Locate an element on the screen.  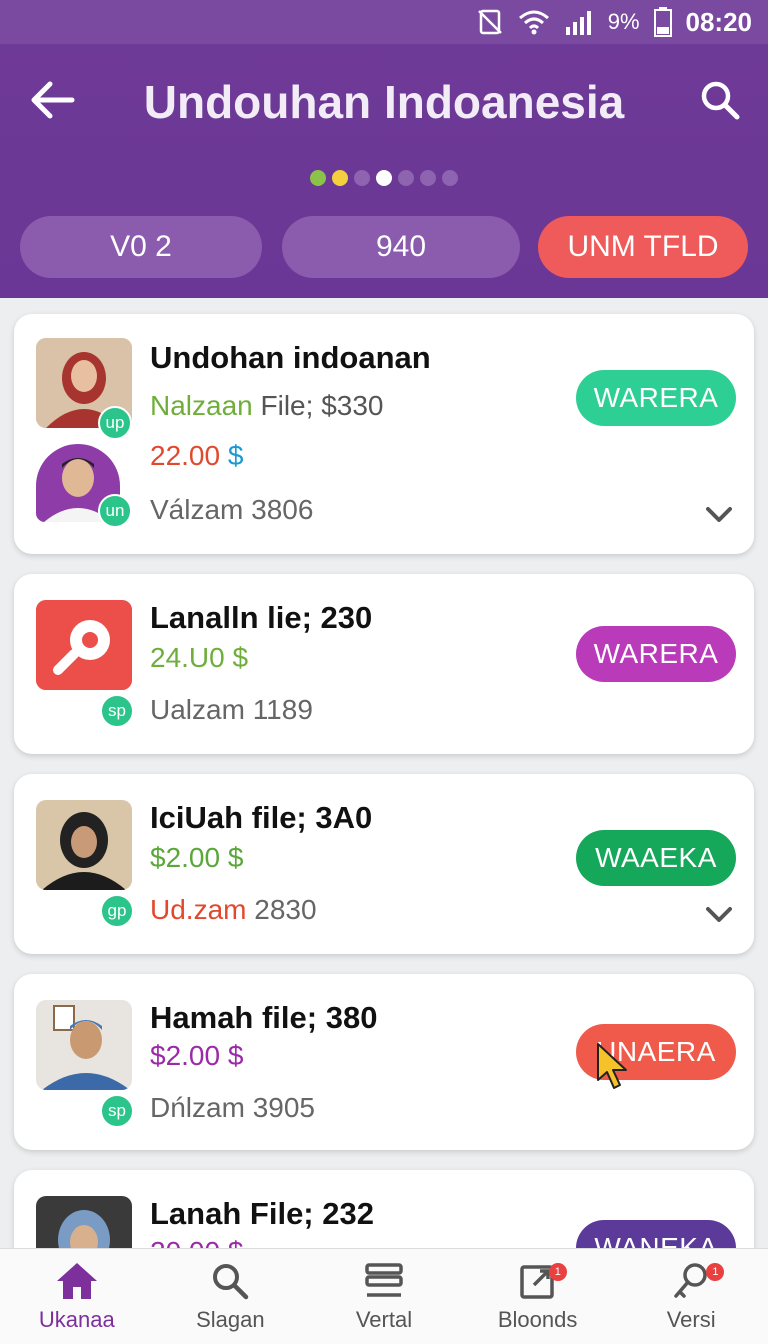
download-button: WAAEKA is located at coordinates (656, 858).